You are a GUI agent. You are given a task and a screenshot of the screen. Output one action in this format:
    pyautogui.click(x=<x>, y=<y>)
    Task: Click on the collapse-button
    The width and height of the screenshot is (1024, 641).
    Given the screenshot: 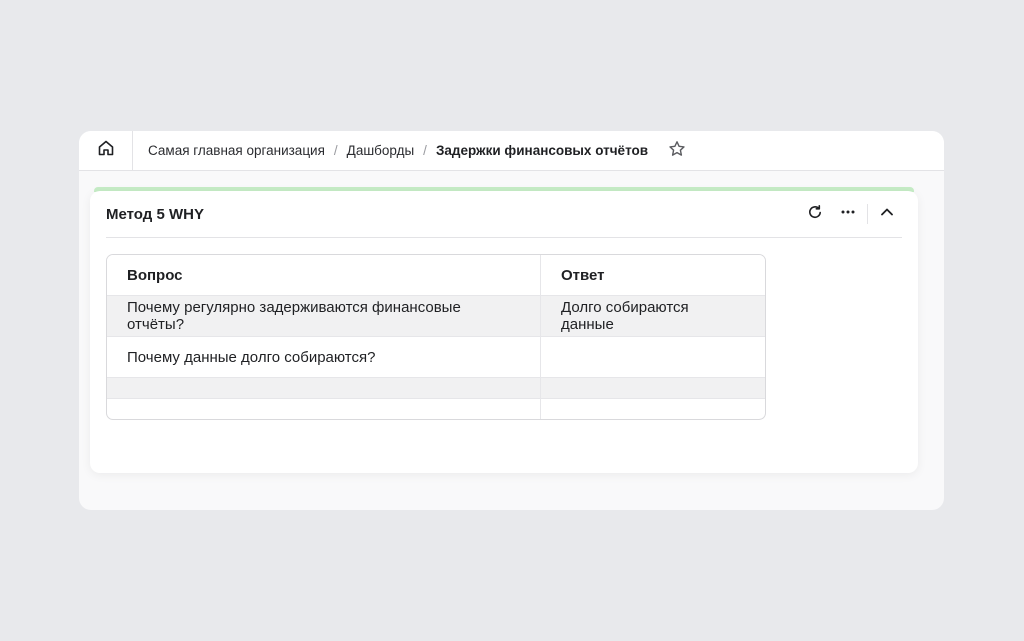 What is the action you would take?
    pyautogui.click(x=887, y=214)
    